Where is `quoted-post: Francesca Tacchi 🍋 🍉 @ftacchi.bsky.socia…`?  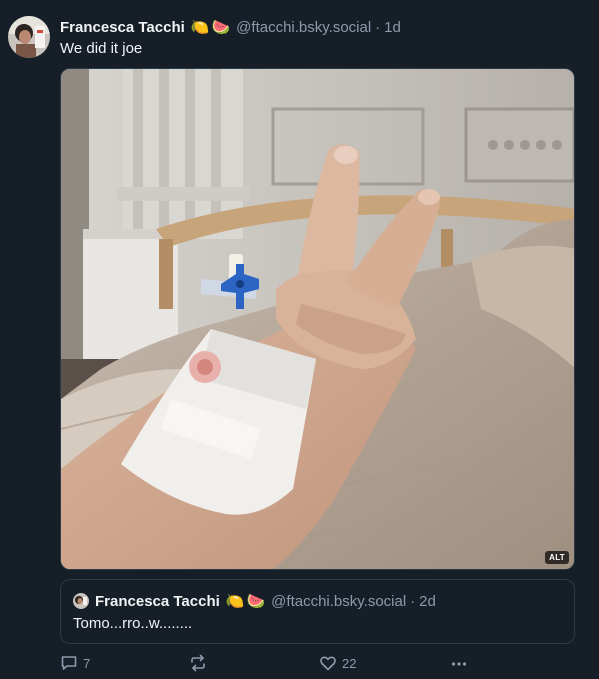 quoted-post: Francesca Tacchi 🍋 🍉 @ftacchi.bsky.socia… is located at coordinates (317, 611).